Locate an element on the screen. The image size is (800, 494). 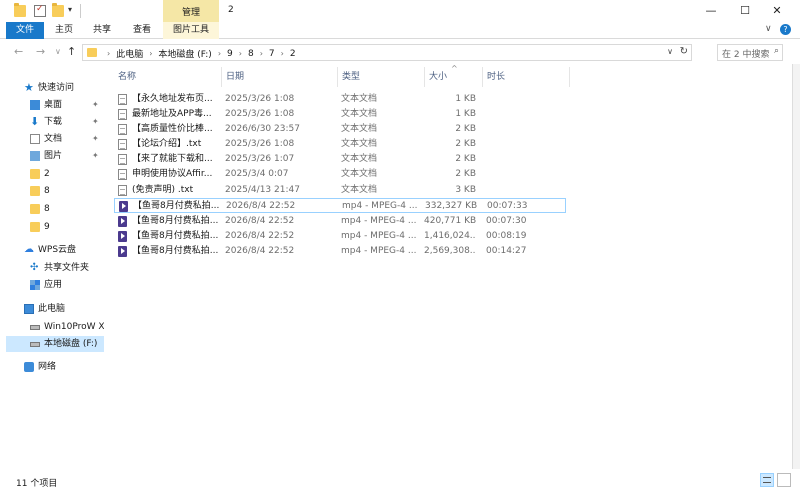
file-length: 00:08:19 is located at coordinates (506, 236).